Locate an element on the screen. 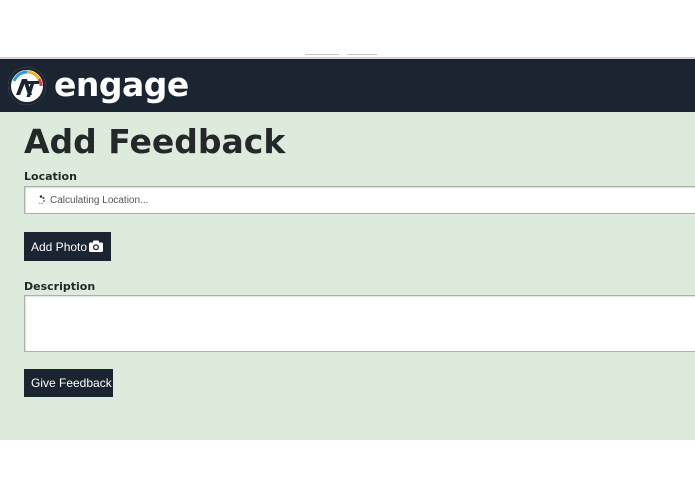 The width and height of the screenshot is (695, 494). brand-name: engage is located at coordinates (121, 84).